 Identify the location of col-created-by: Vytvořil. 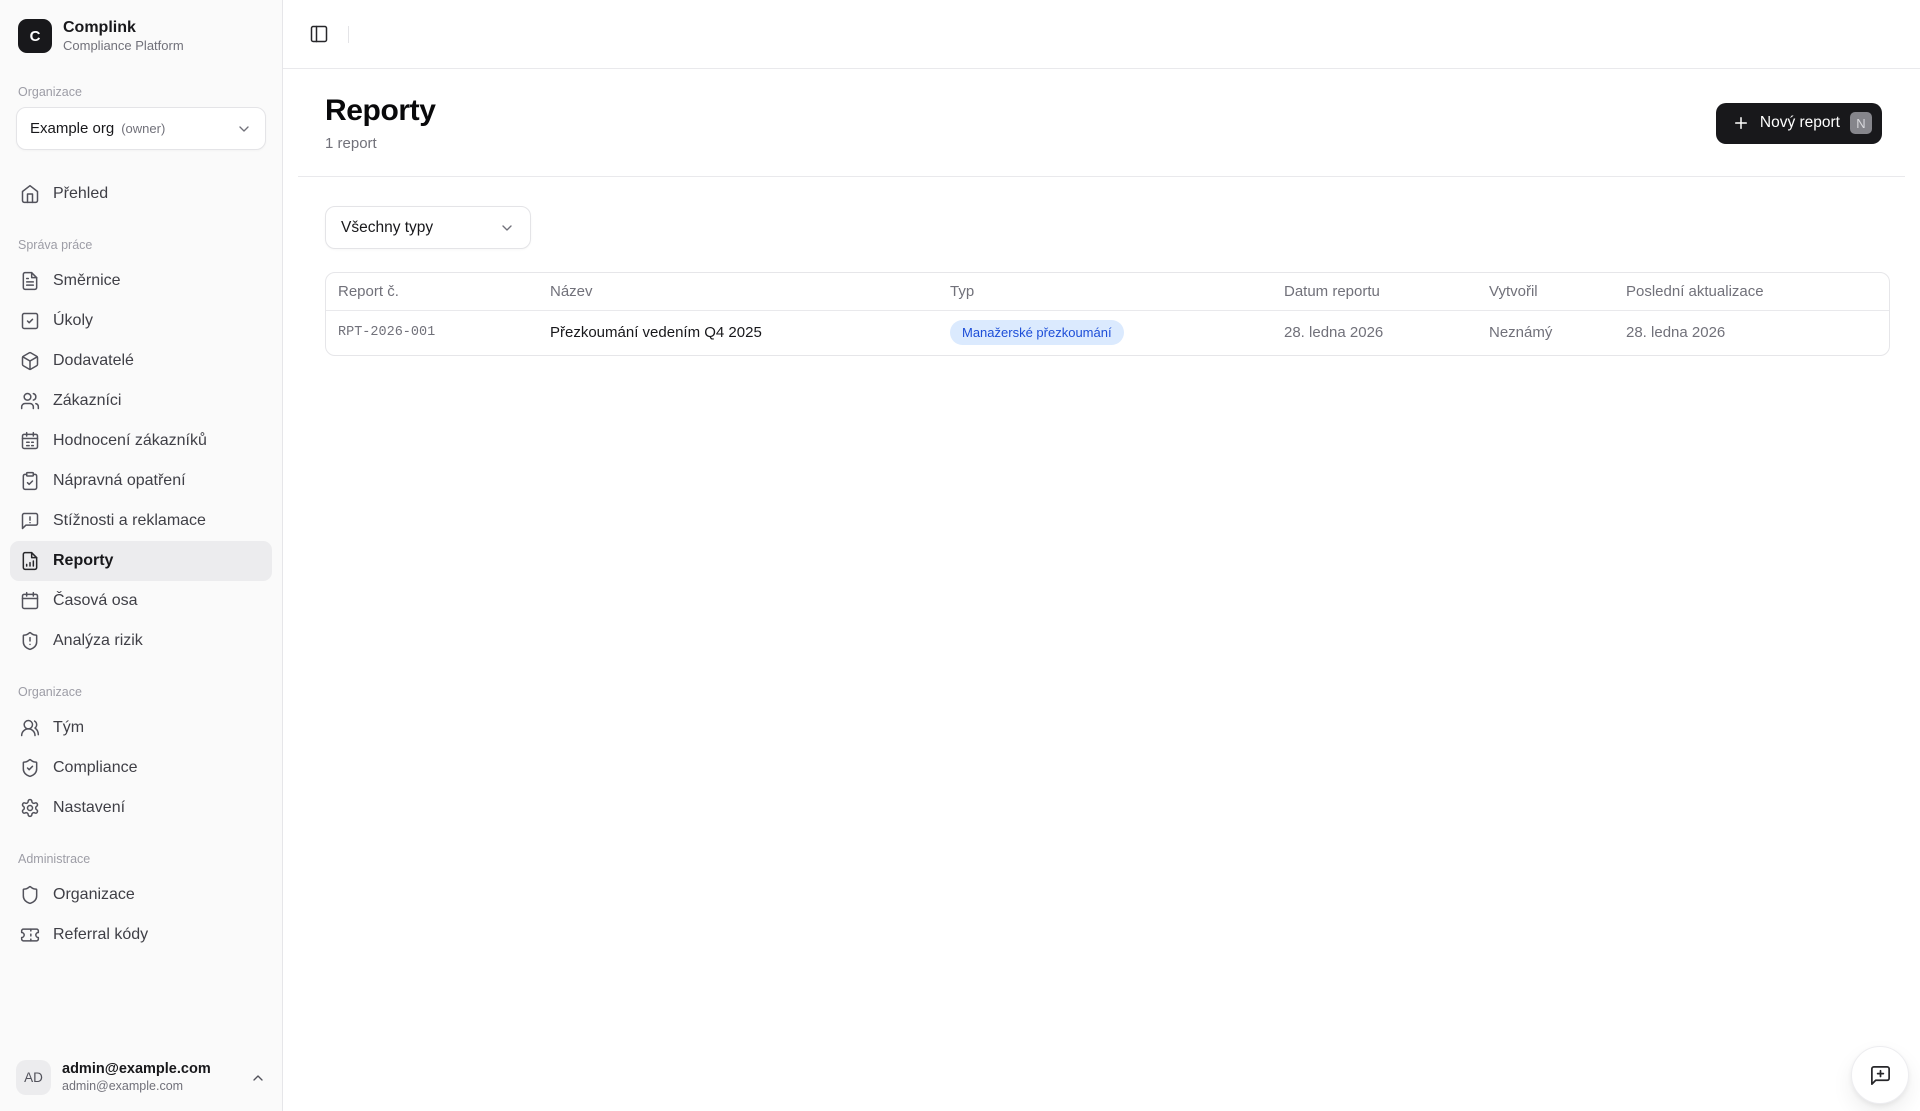
(1545, 292).